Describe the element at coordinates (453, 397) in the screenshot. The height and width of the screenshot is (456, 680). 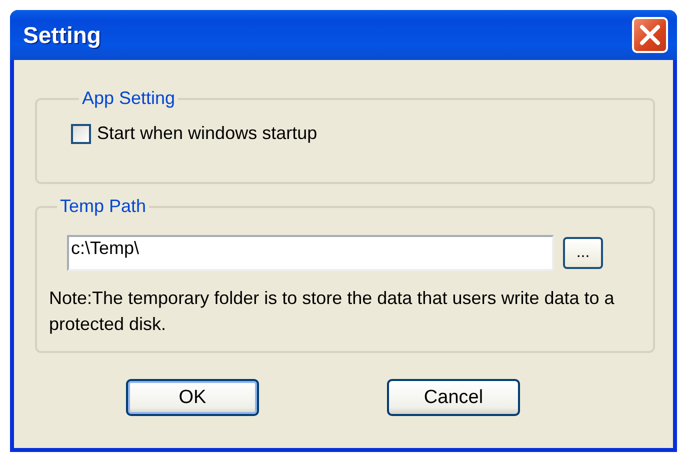
I see `cancel-button: Cancel` at that location.